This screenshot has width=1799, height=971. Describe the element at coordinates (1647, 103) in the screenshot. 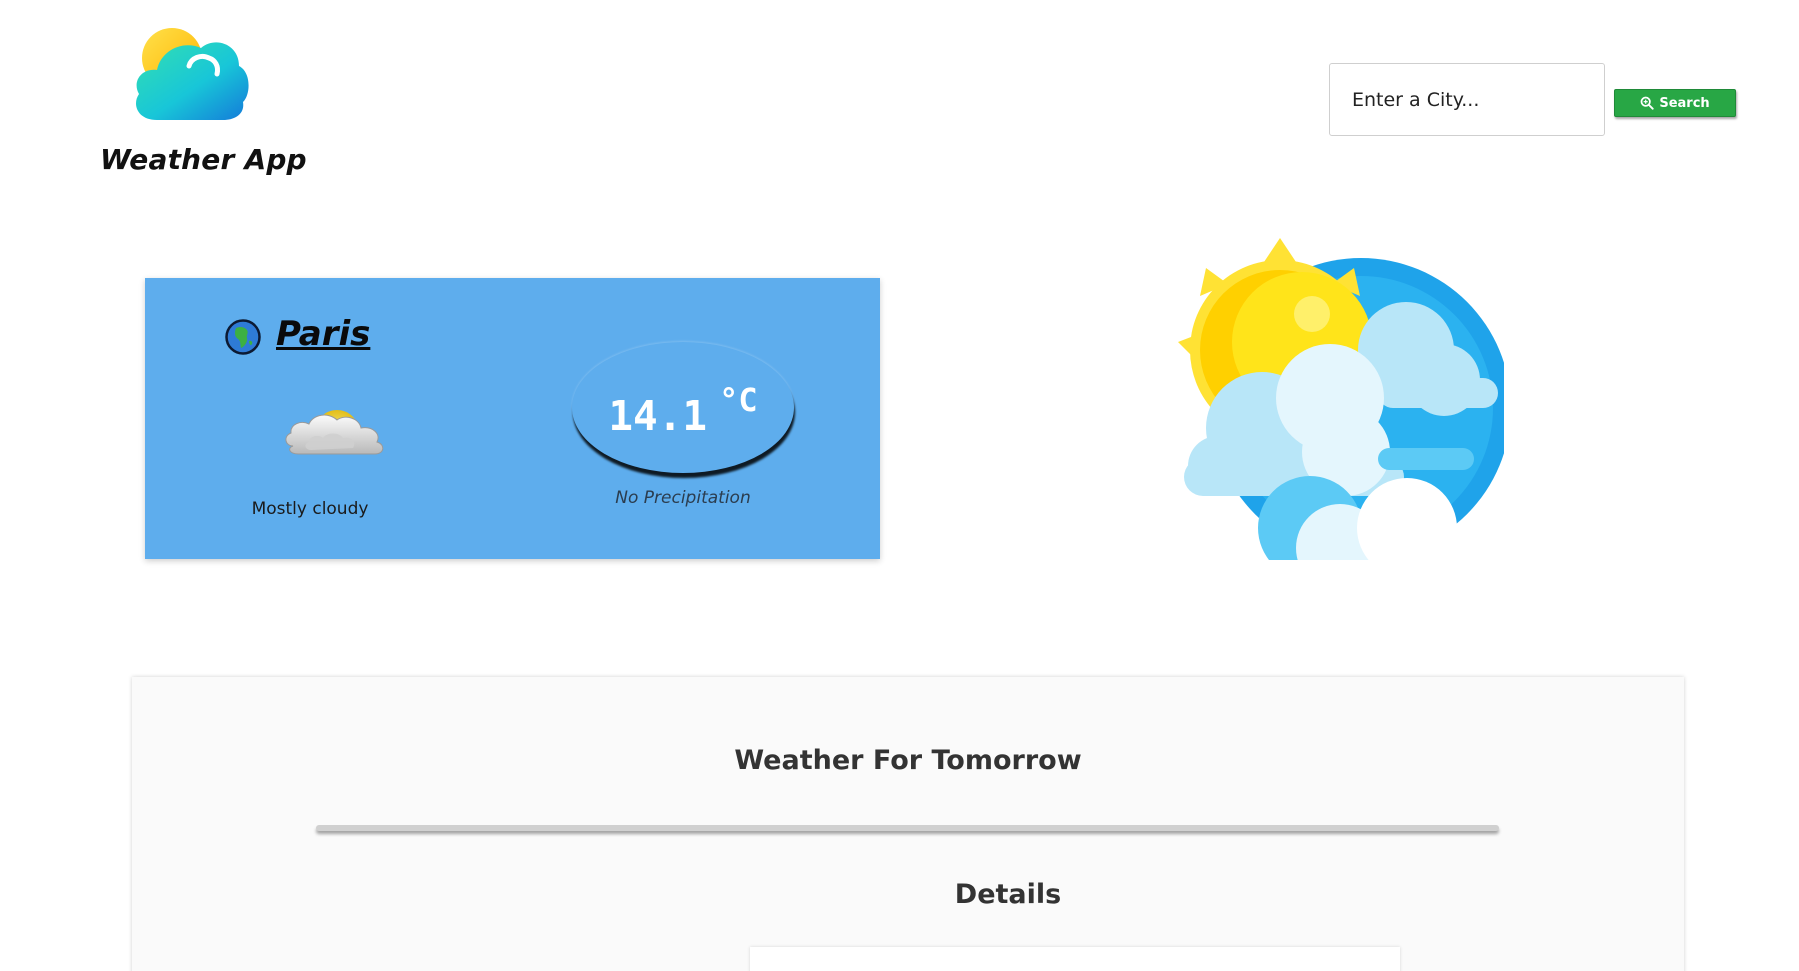

I see `magnifier-icon` at that location.